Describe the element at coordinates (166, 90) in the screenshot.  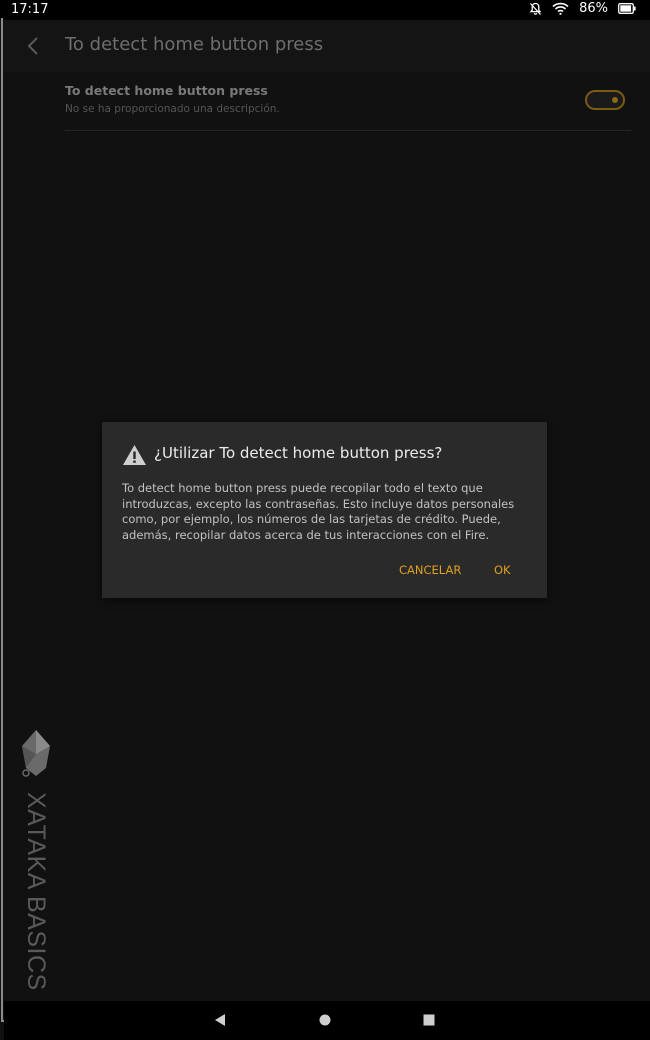
I see `setting-title: To detect home button press` at that location.